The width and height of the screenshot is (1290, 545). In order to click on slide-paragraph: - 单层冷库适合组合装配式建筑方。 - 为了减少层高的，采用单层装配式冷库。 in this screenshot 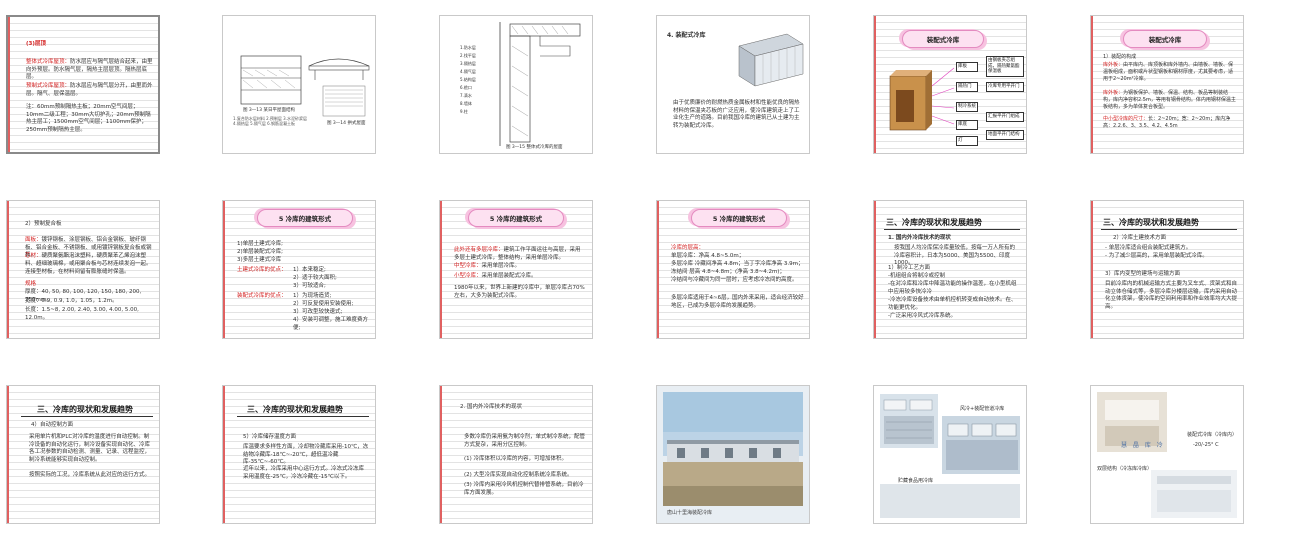, I will do `click(1156, 252)`.